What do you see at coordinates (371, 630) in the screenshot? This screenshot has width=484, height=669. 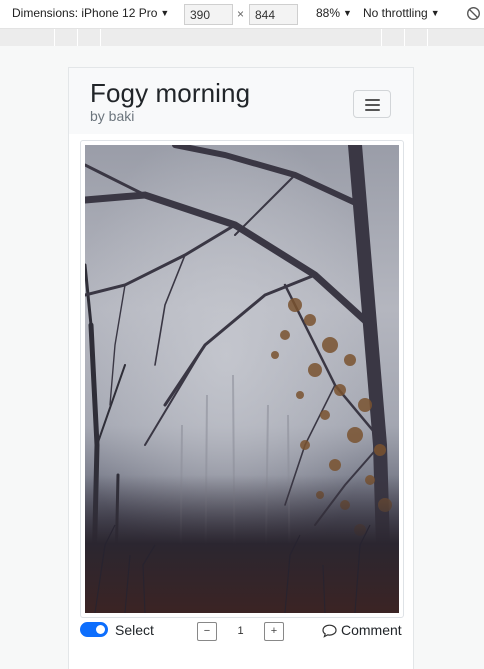 I see `comment-label: Comment` at bounding box center [371, 630].